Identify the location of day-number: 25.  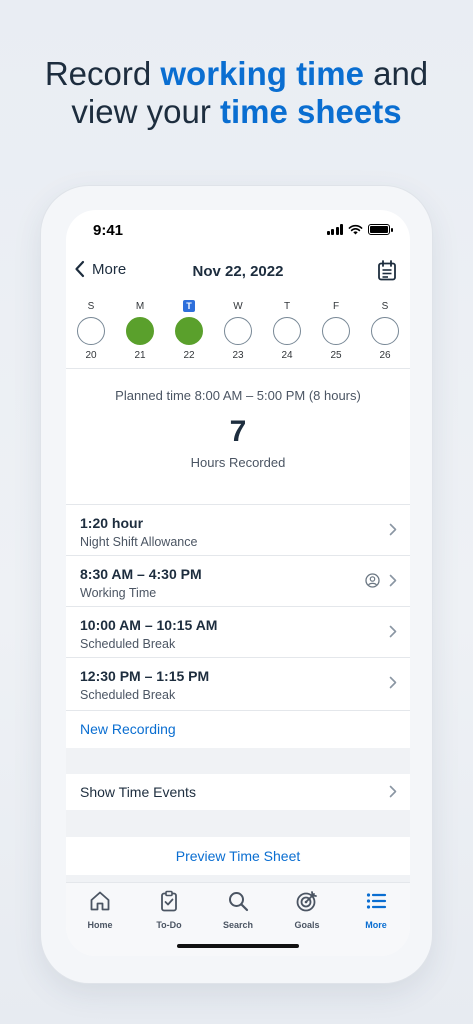
(336, 355).